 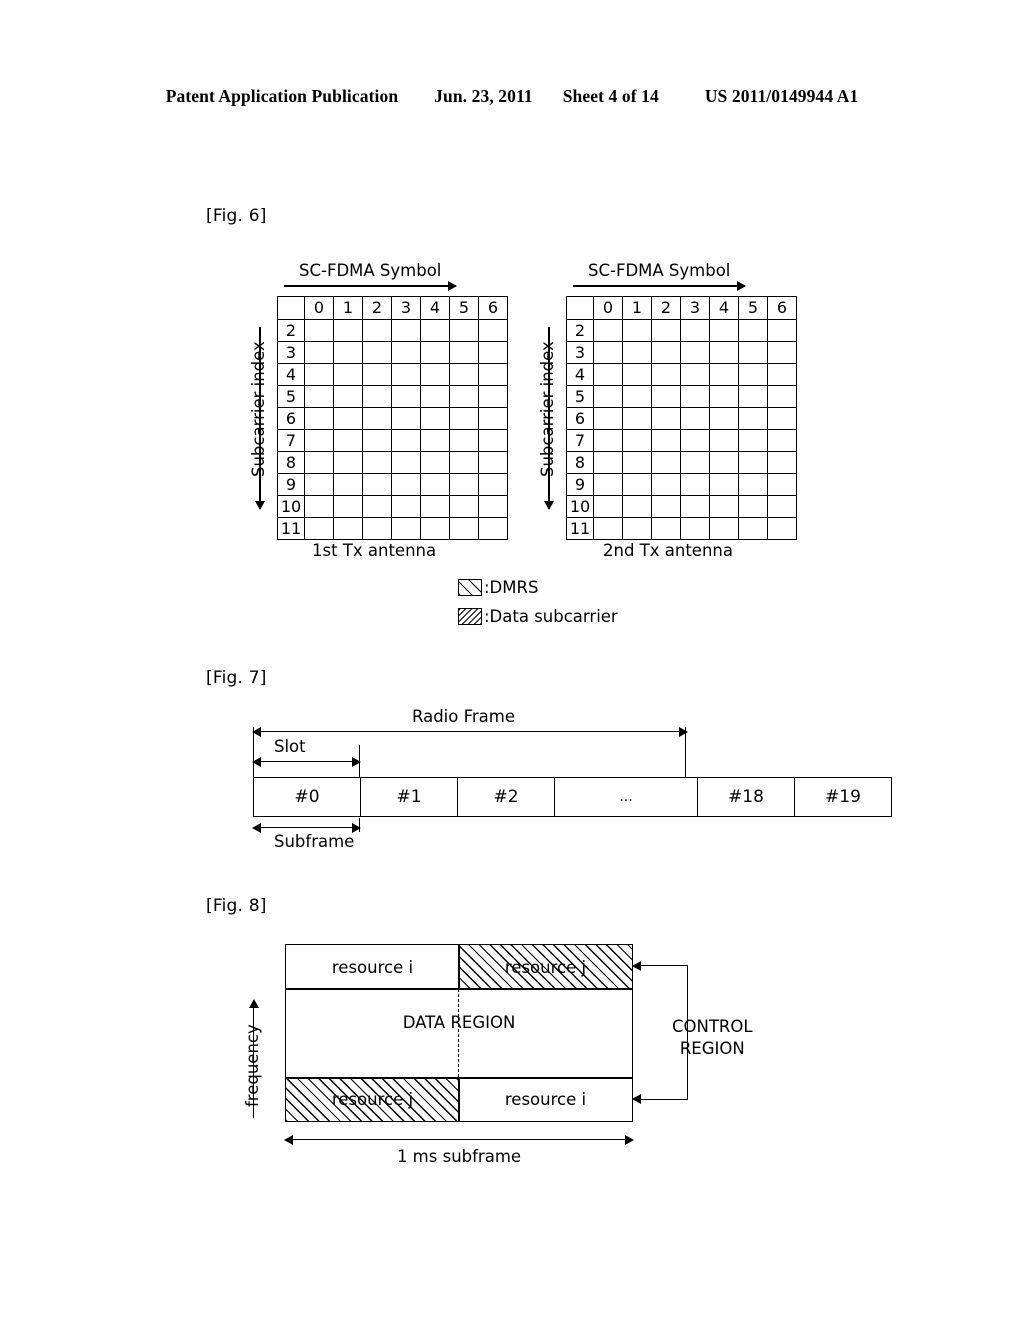 I want to click on grid-antenna-2-row: 5, so click(x=681, y=396).